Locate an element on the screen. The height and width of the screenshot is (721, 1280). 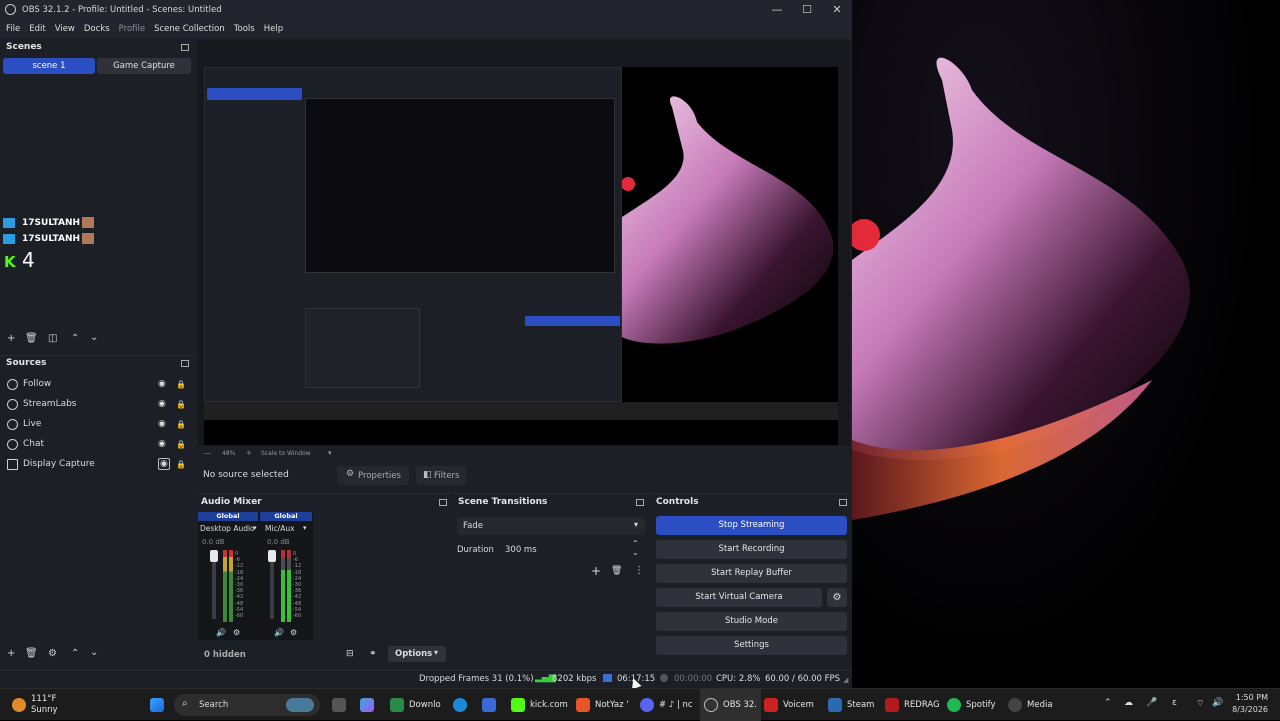
channel-name: Mic/Aux is located at coordinates (280, 528).